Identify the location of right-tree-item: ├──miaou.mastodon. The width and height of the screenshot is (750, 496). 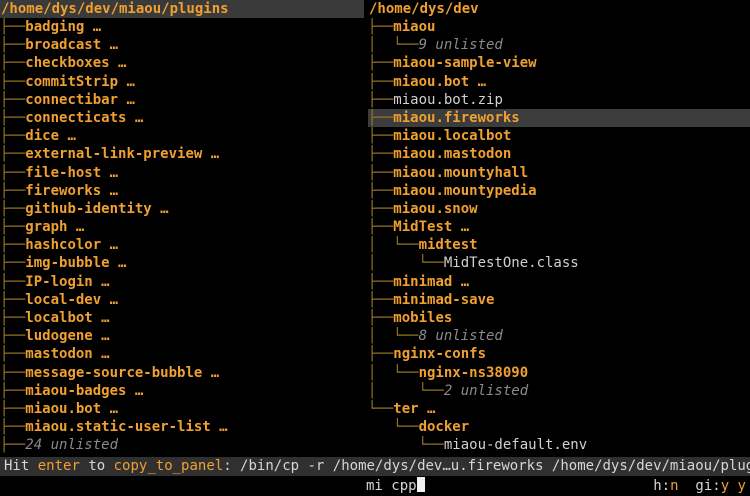
(559, 154).